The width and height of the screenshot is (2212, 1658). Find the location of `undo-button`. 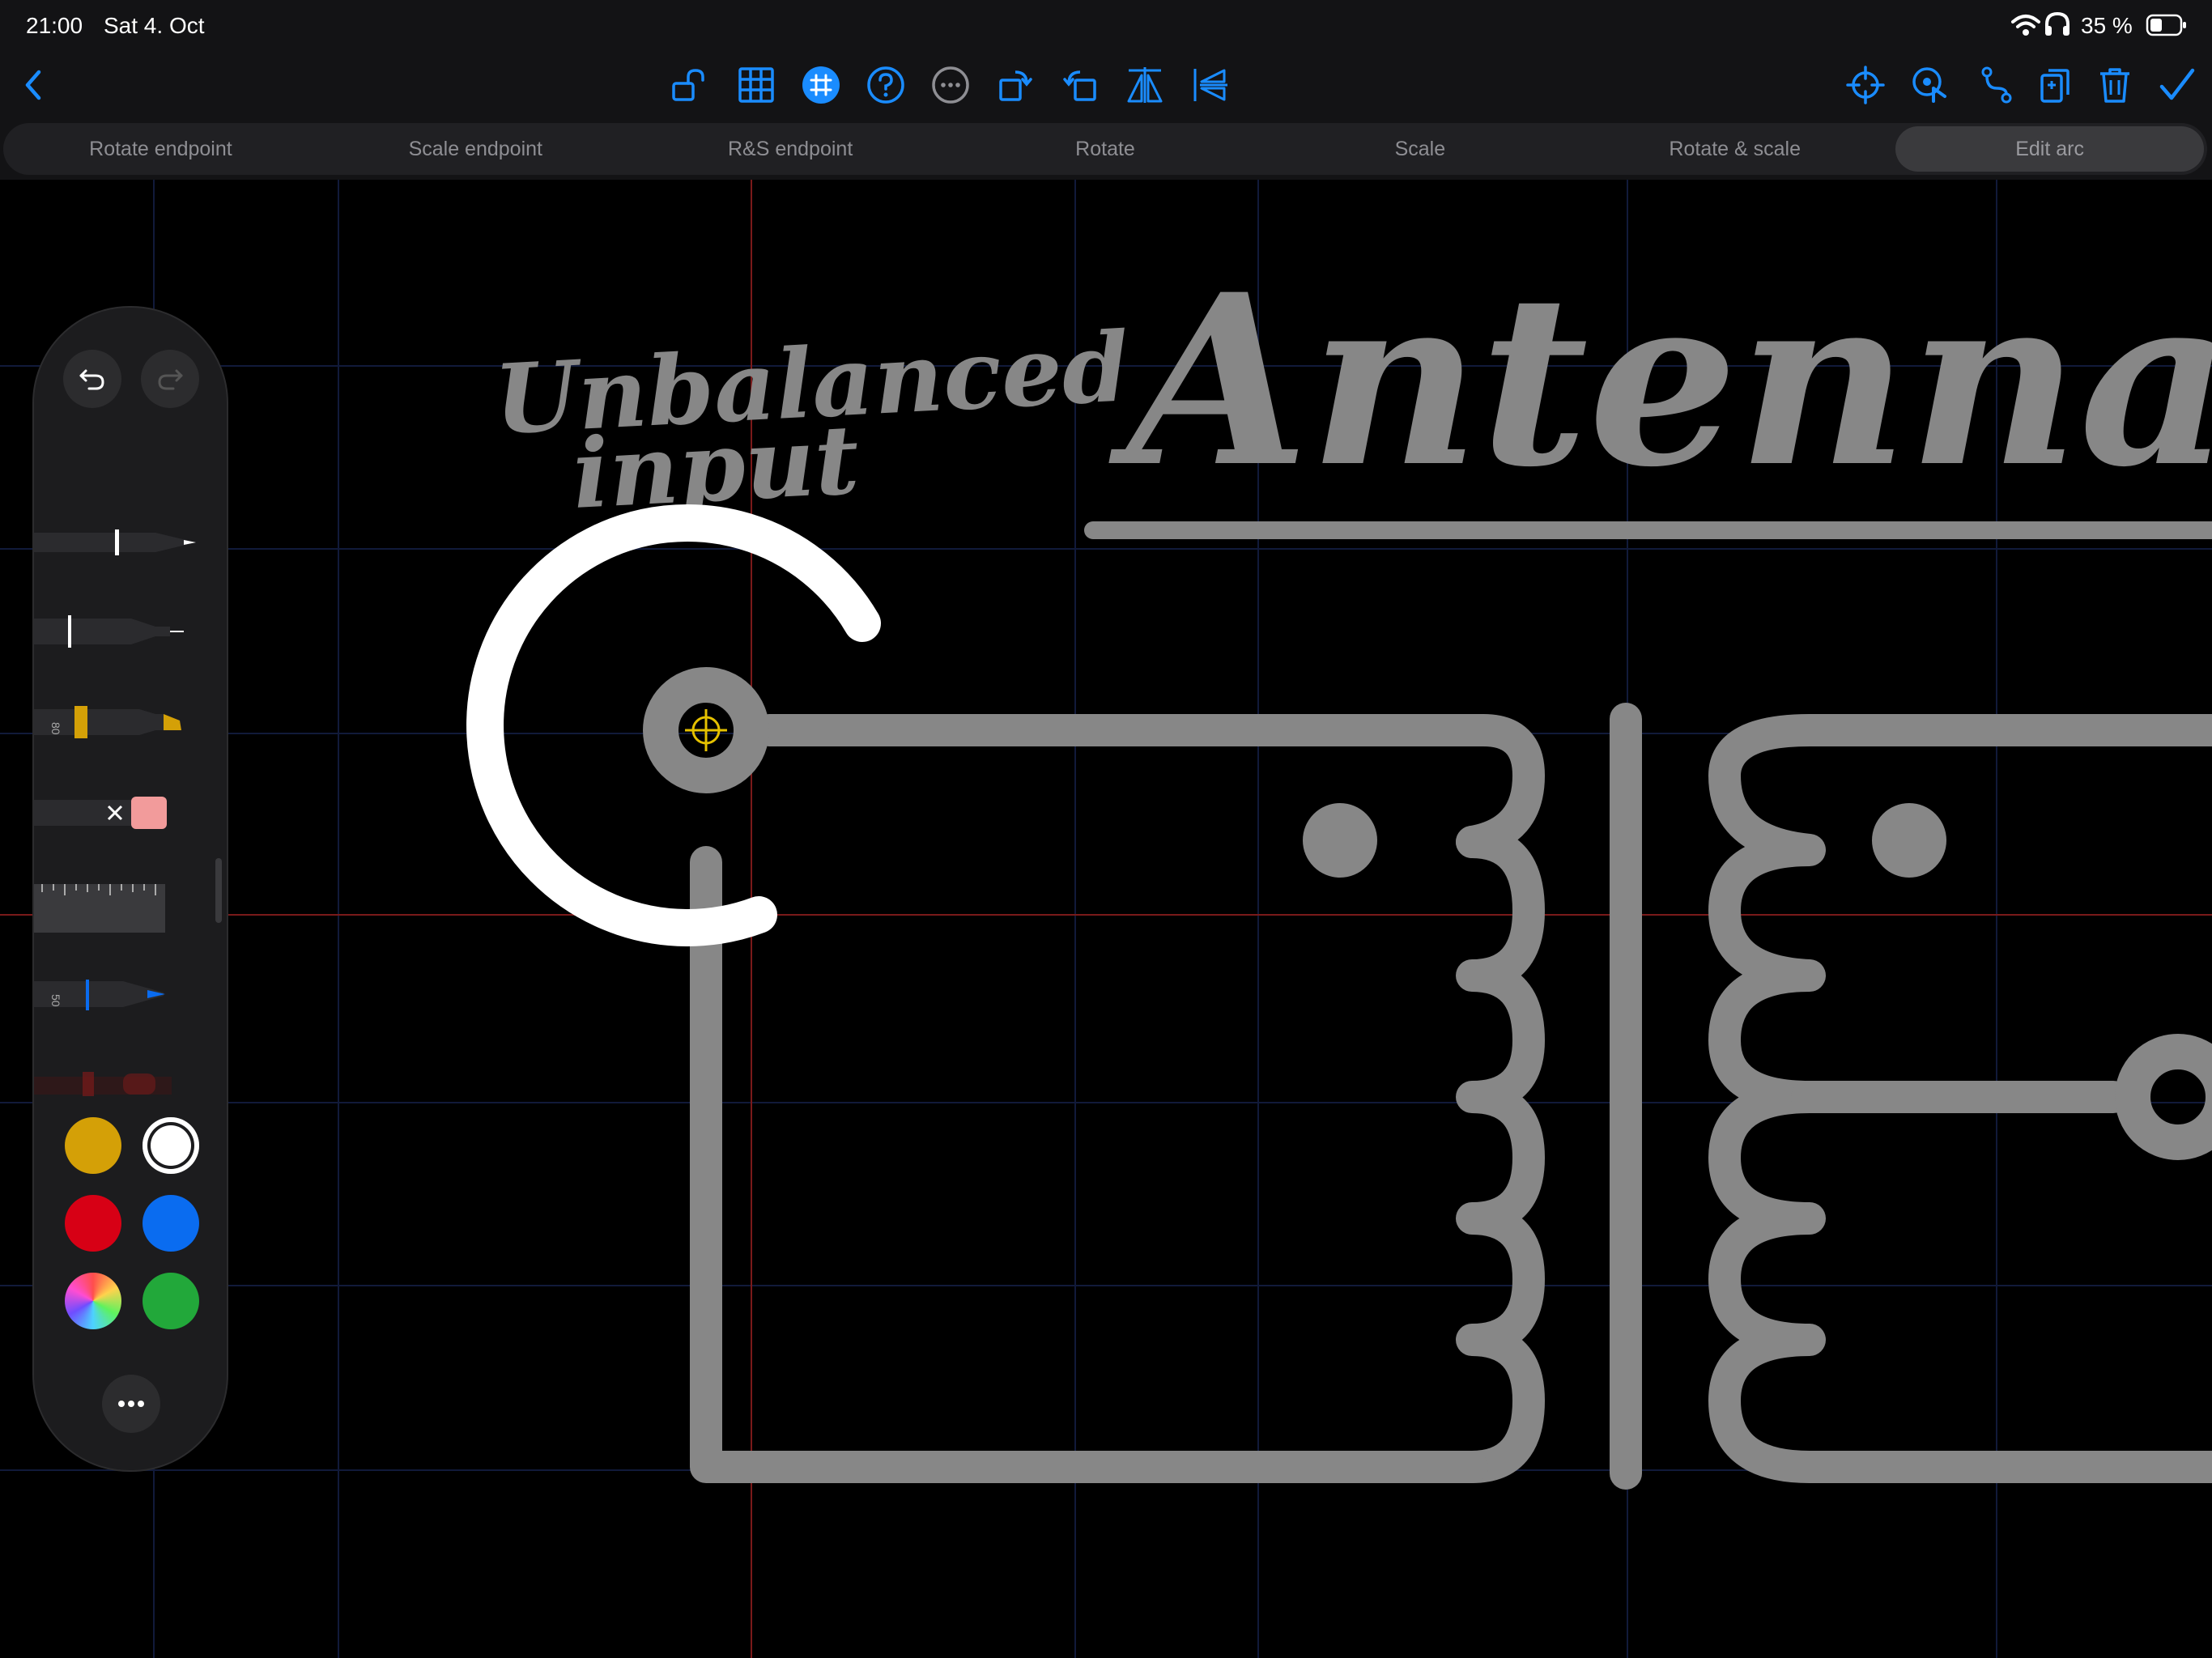

undo-button is located at coordinates (92, 379).